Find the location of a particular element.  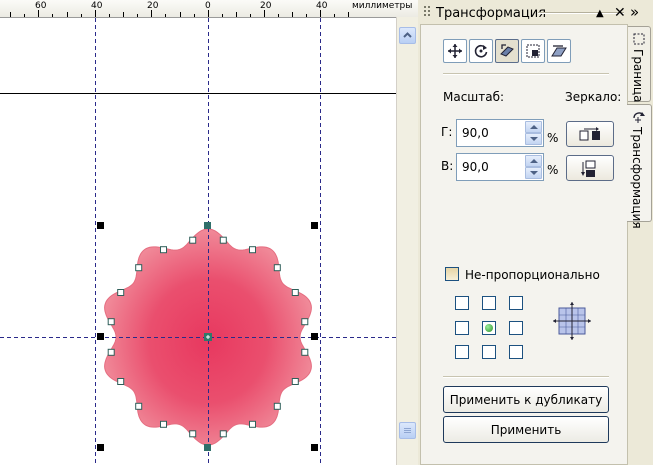

ruler-unit: миллиметры is located at coordinates (382, 6).